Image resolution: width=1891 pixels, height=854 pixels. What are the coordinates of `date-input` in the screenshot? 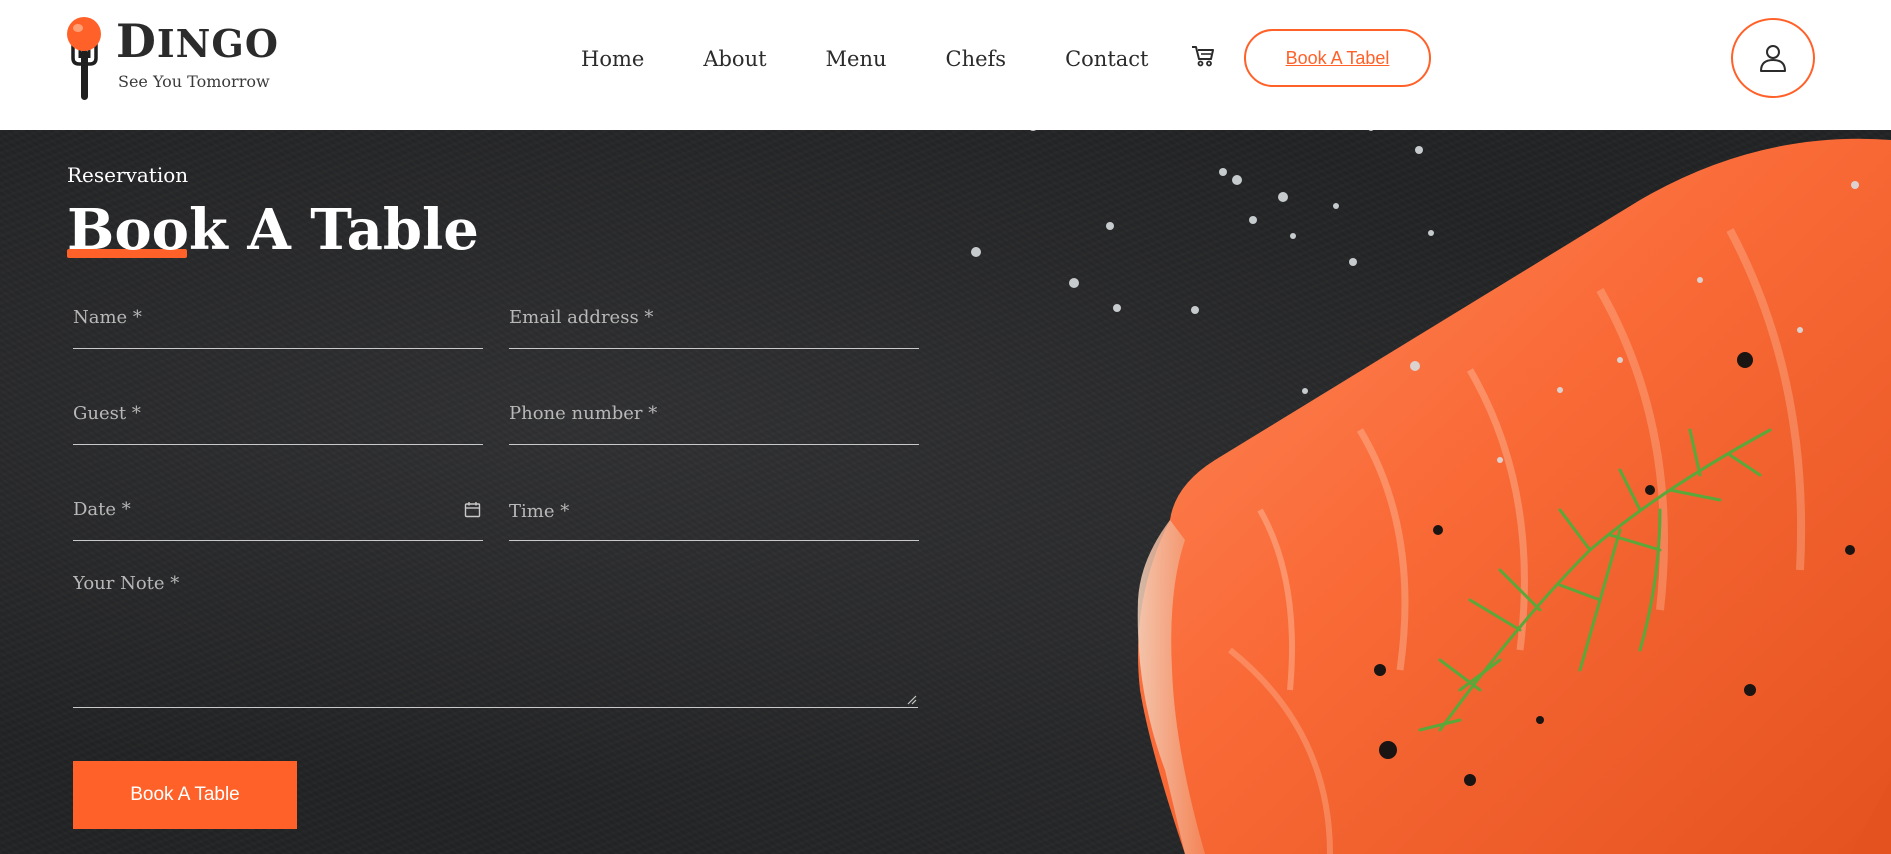 It's located at (278, 509).